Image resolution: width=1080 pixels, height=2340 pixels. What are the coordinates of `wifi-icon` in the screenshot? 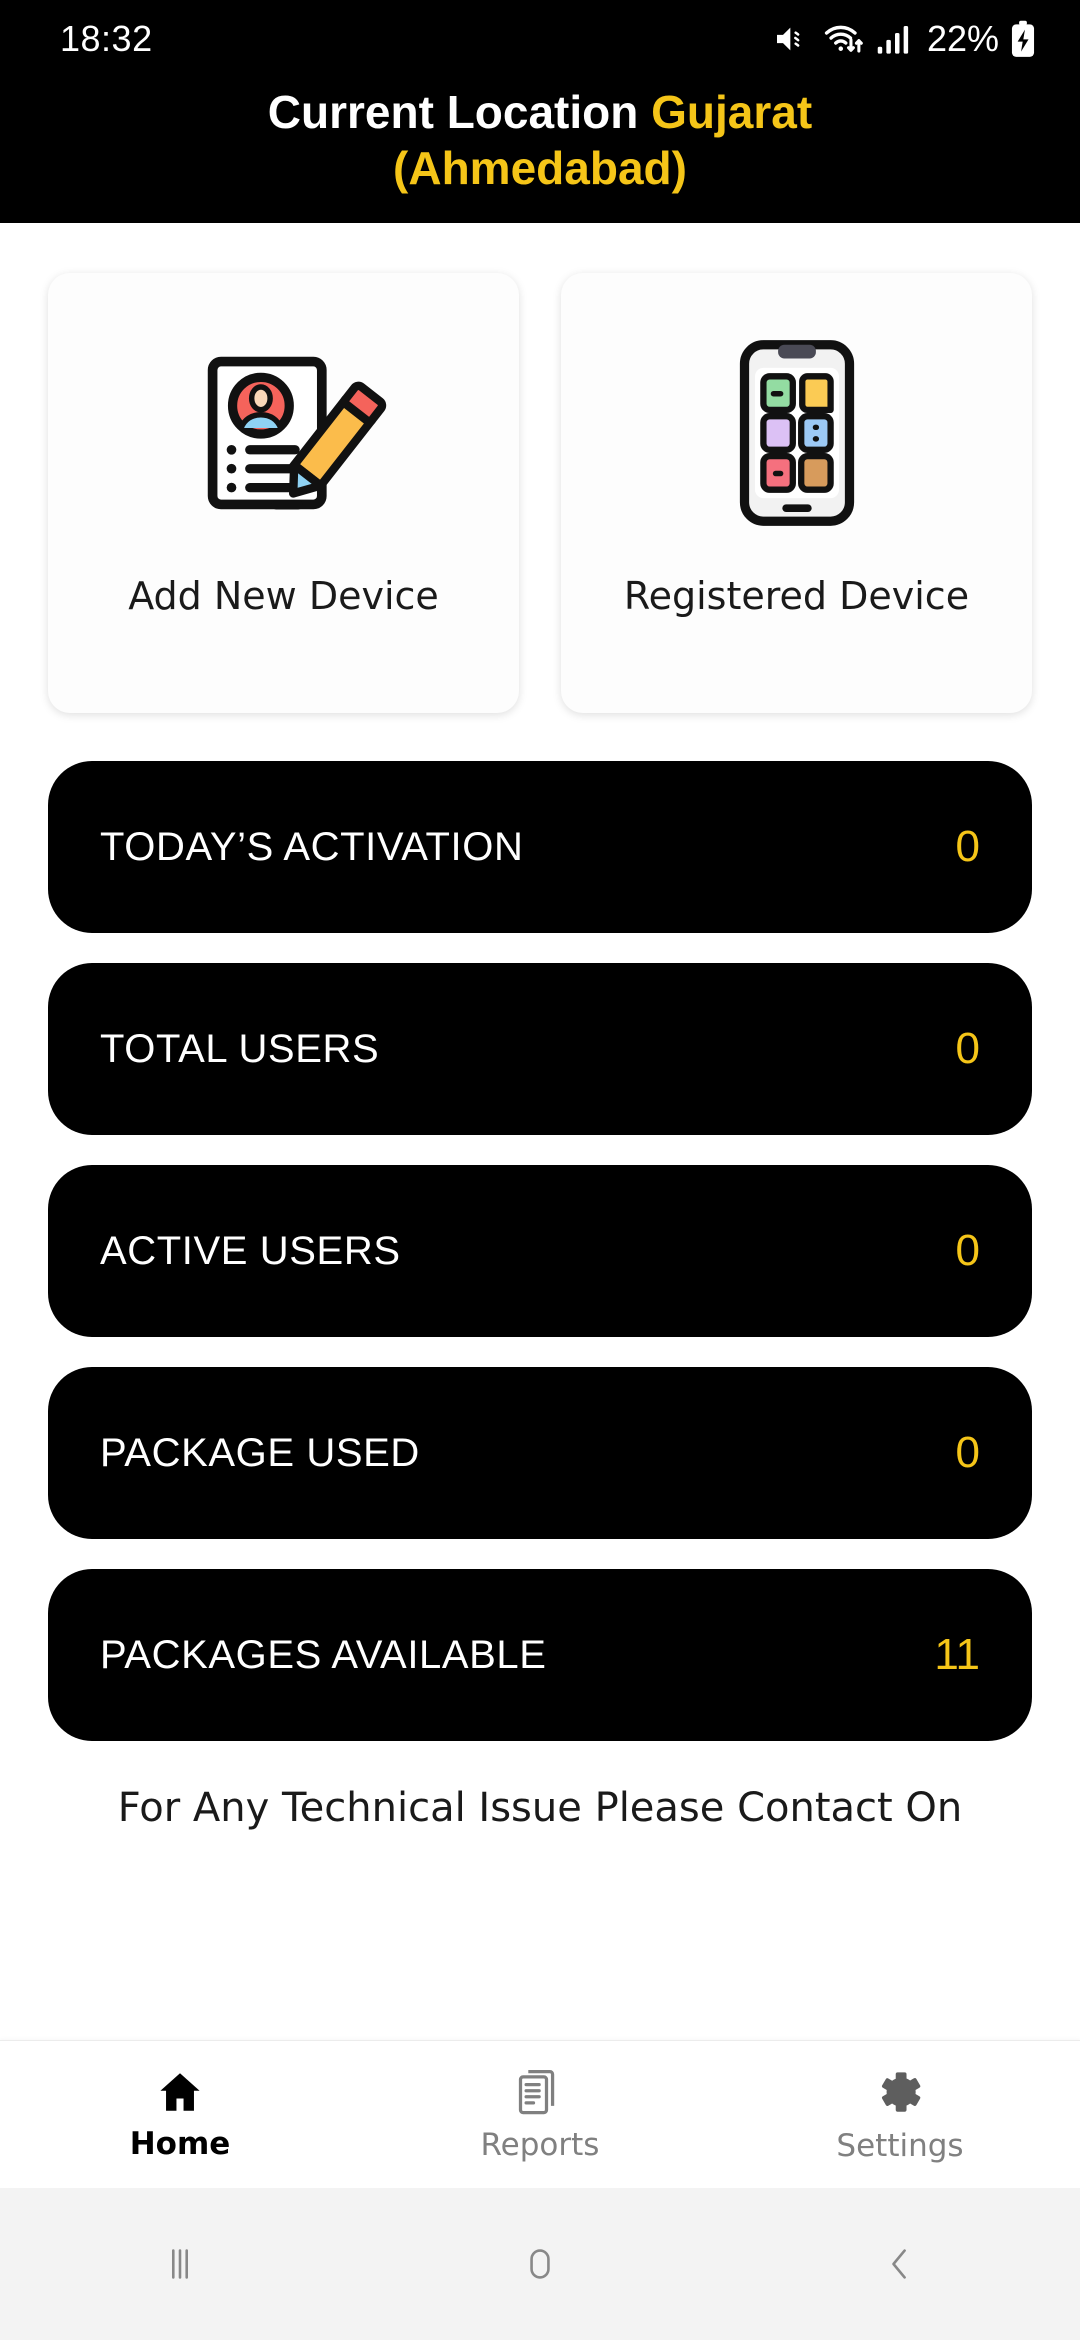 It's located at (843, 39).